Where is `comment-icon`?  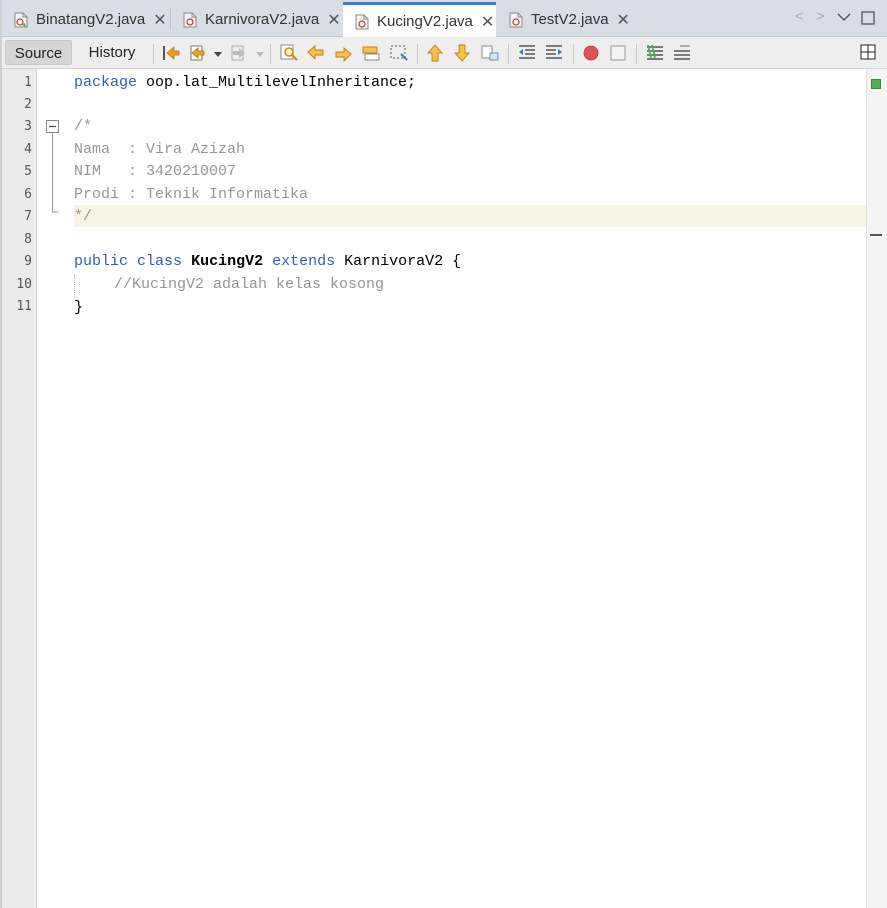
comment-icon is located at coordinates (655, 53).